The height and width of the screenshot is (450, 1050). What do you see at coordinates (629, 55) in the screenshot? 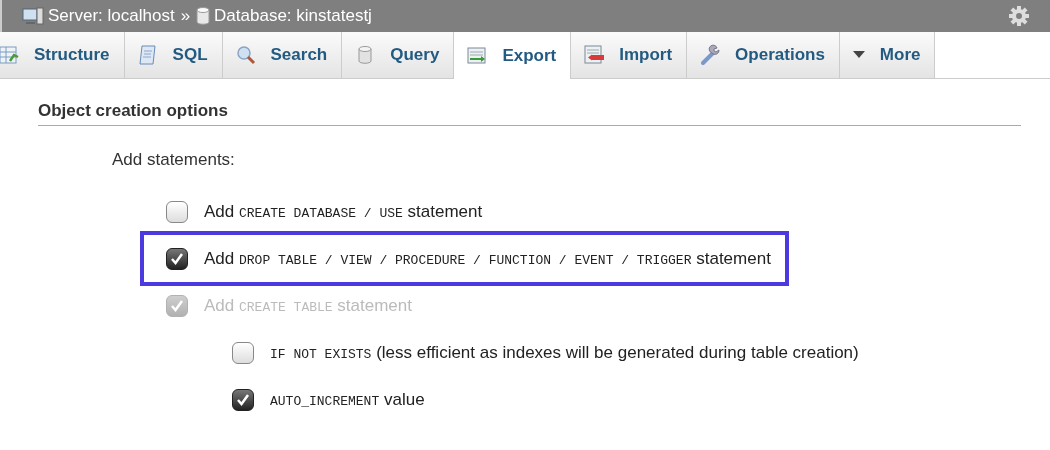
I see `tab: Import` at bounding box center [629, 55].